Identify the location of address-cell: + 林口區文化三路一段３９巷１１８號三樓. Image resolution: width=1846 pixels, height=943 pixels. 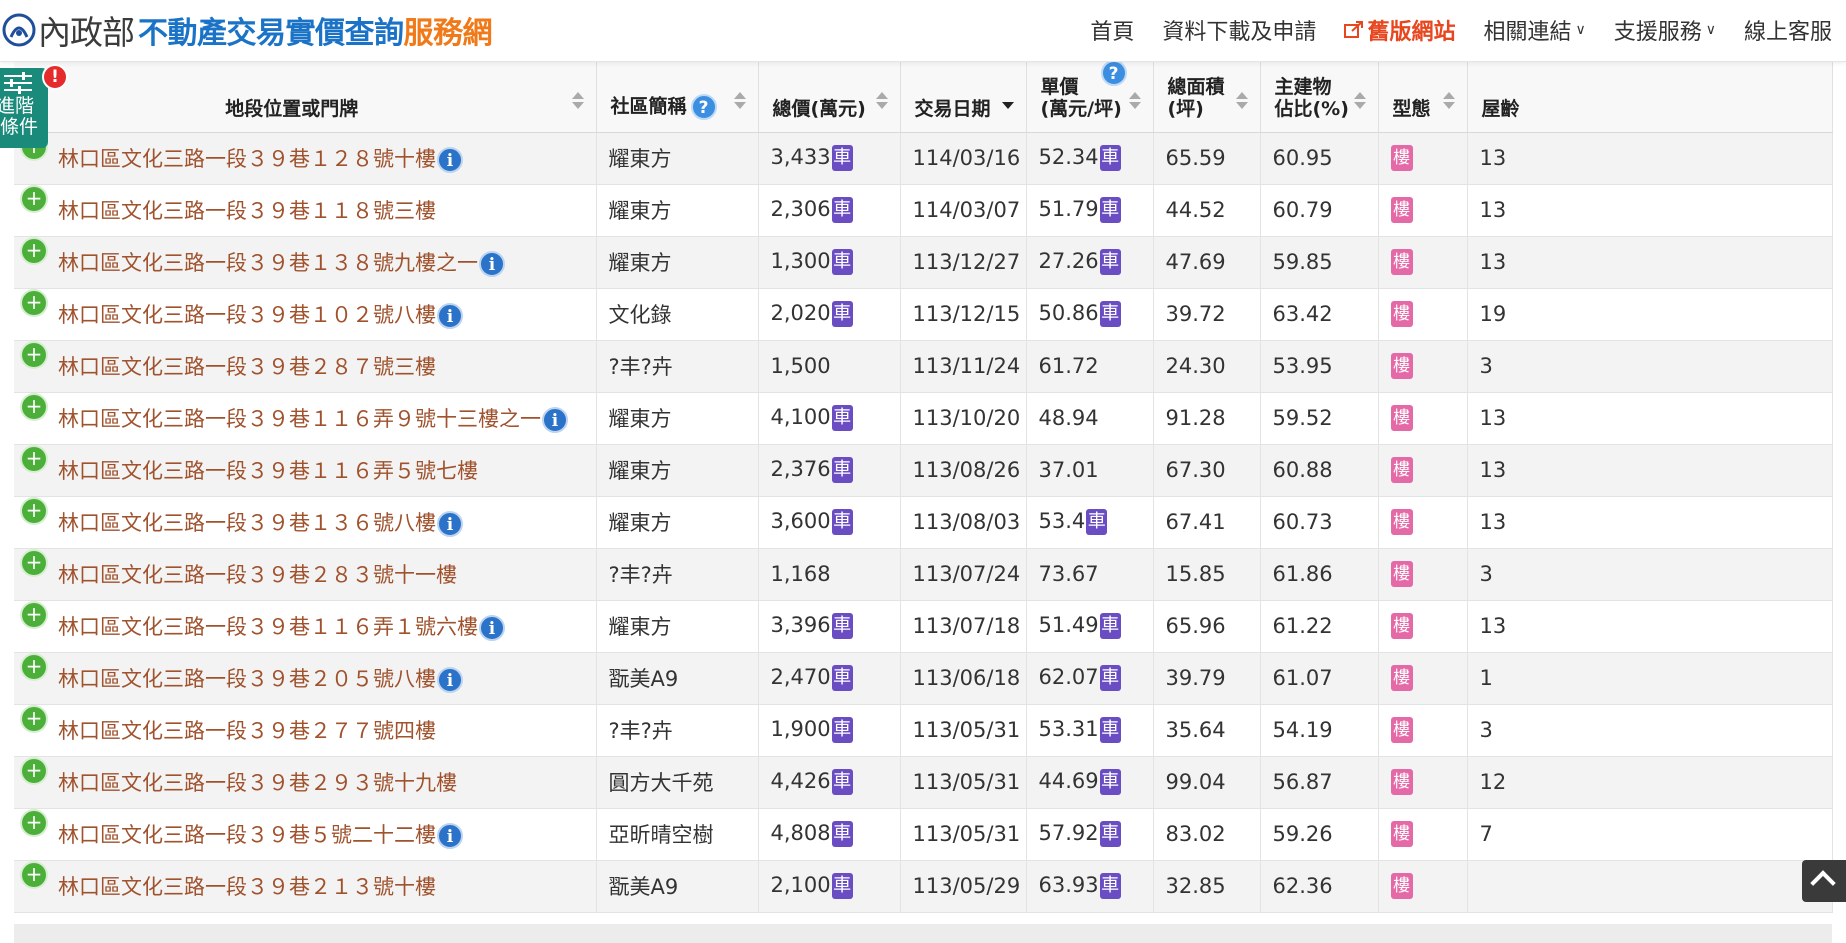
(305, 210).